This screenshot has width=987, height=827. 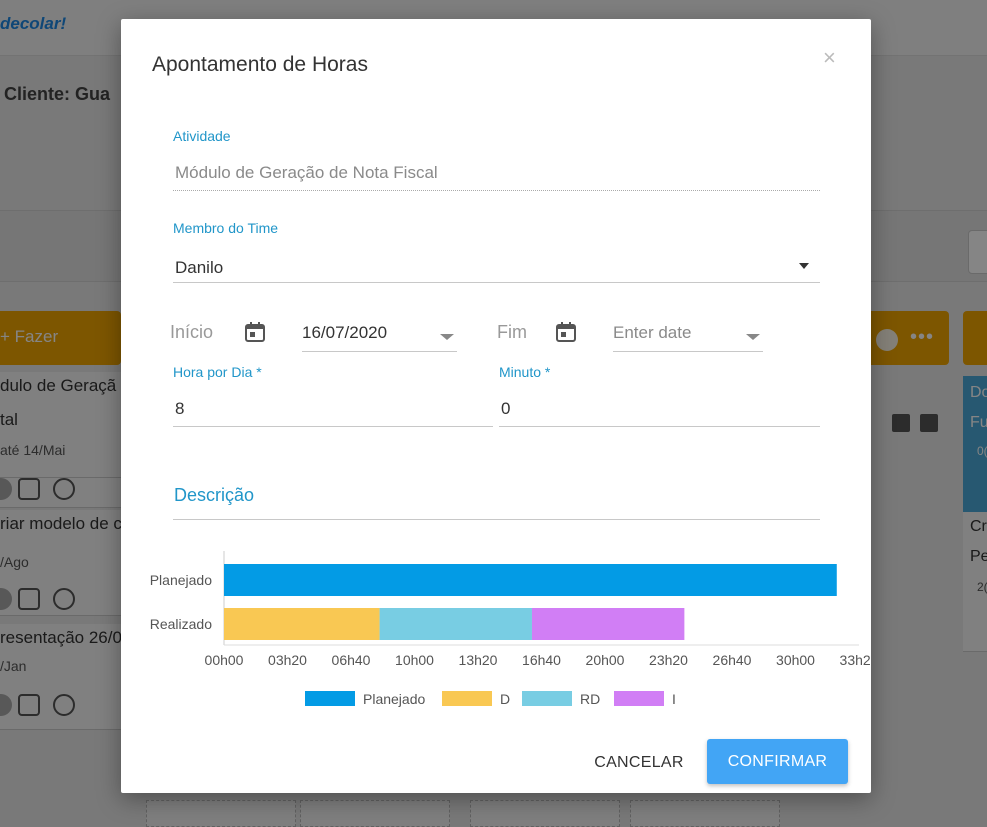 What do you see at coordinates (688, 351) in the screenshot?
I see `end-date-underline` at bounding box center [688, 351].